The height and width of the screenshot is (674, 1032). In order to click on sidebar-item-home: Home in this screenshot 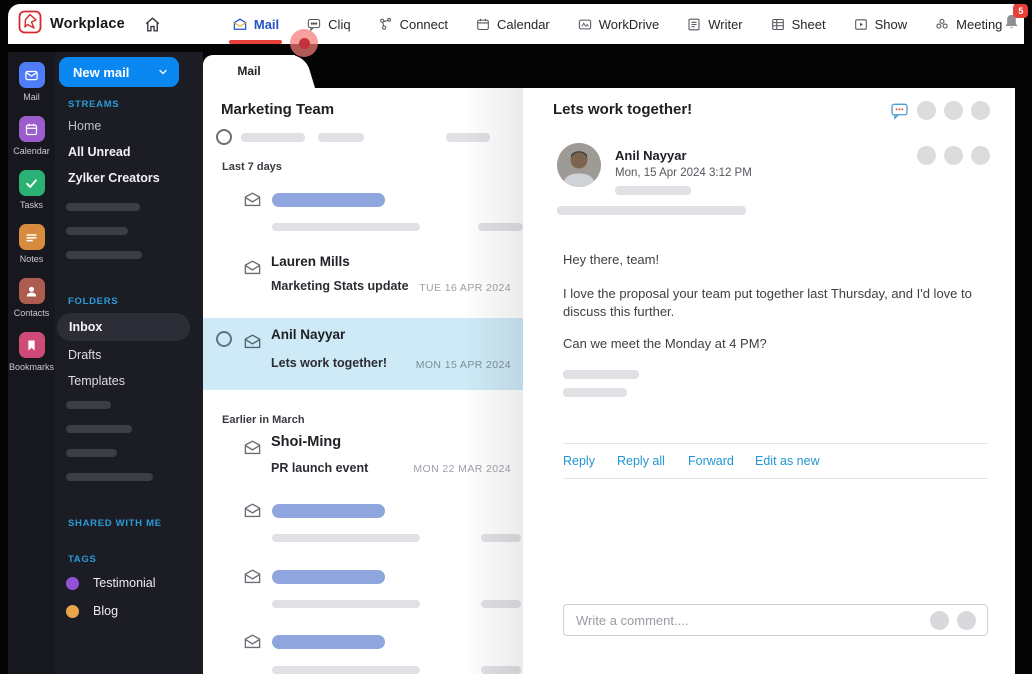, I will do `click(84, 126)`.